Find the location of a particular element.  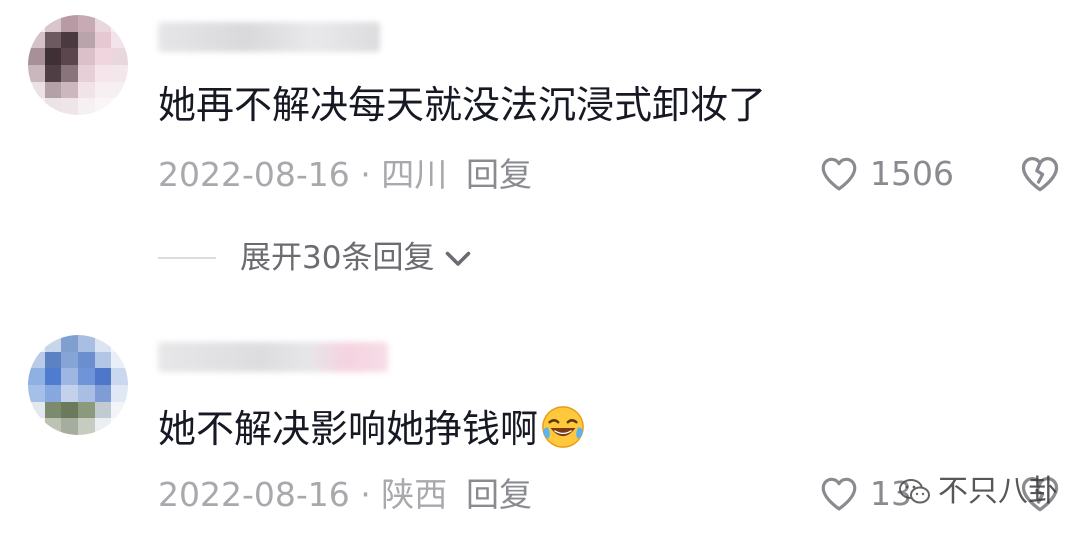

dislike-button is located at coordinates (1040, 176).